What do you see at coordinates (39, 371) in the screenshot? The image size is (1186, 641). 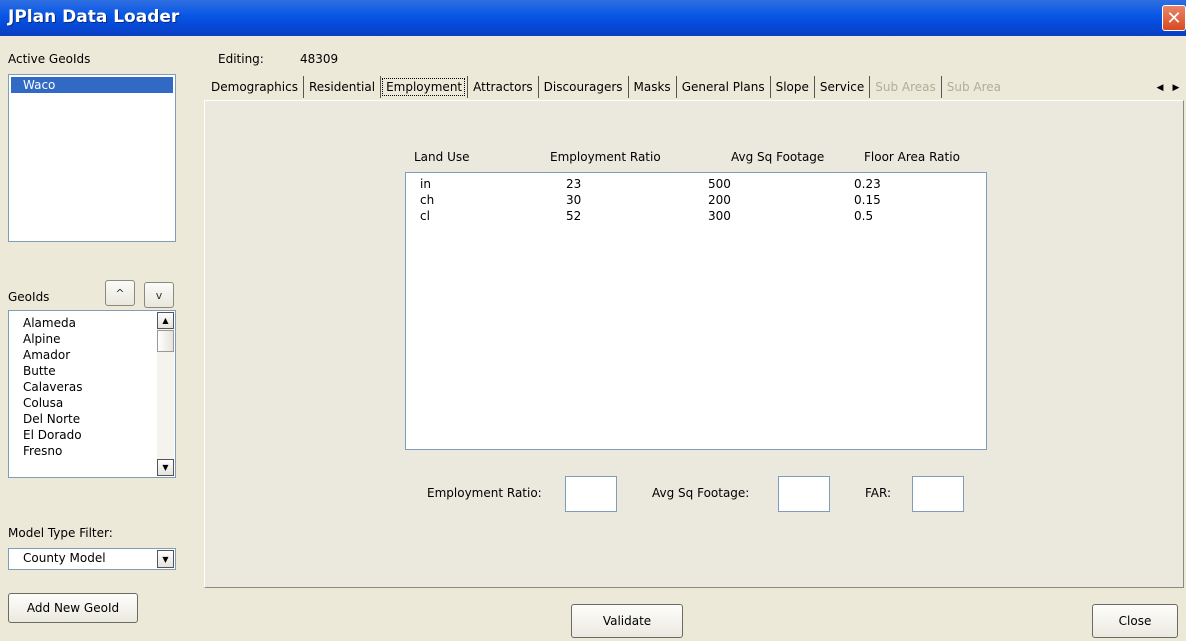 I see `list-item: Butte` at bounding box center [39, 371].